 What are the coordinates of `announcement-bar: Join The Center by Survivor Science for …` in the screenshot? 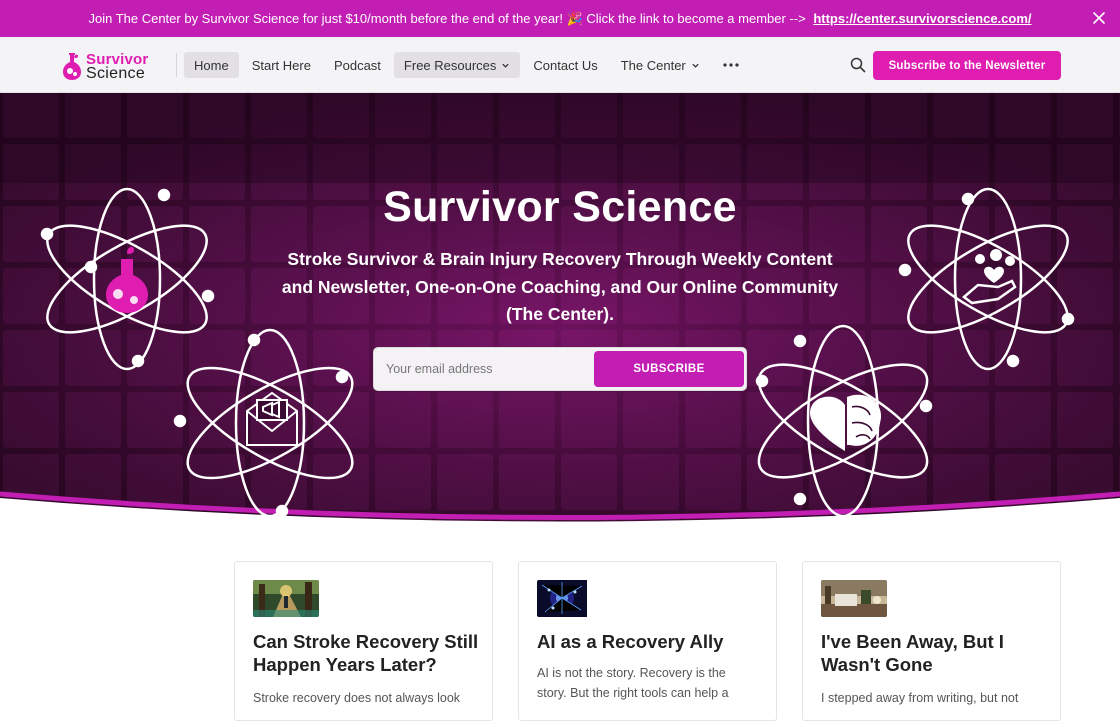 It's located at (560, 18).